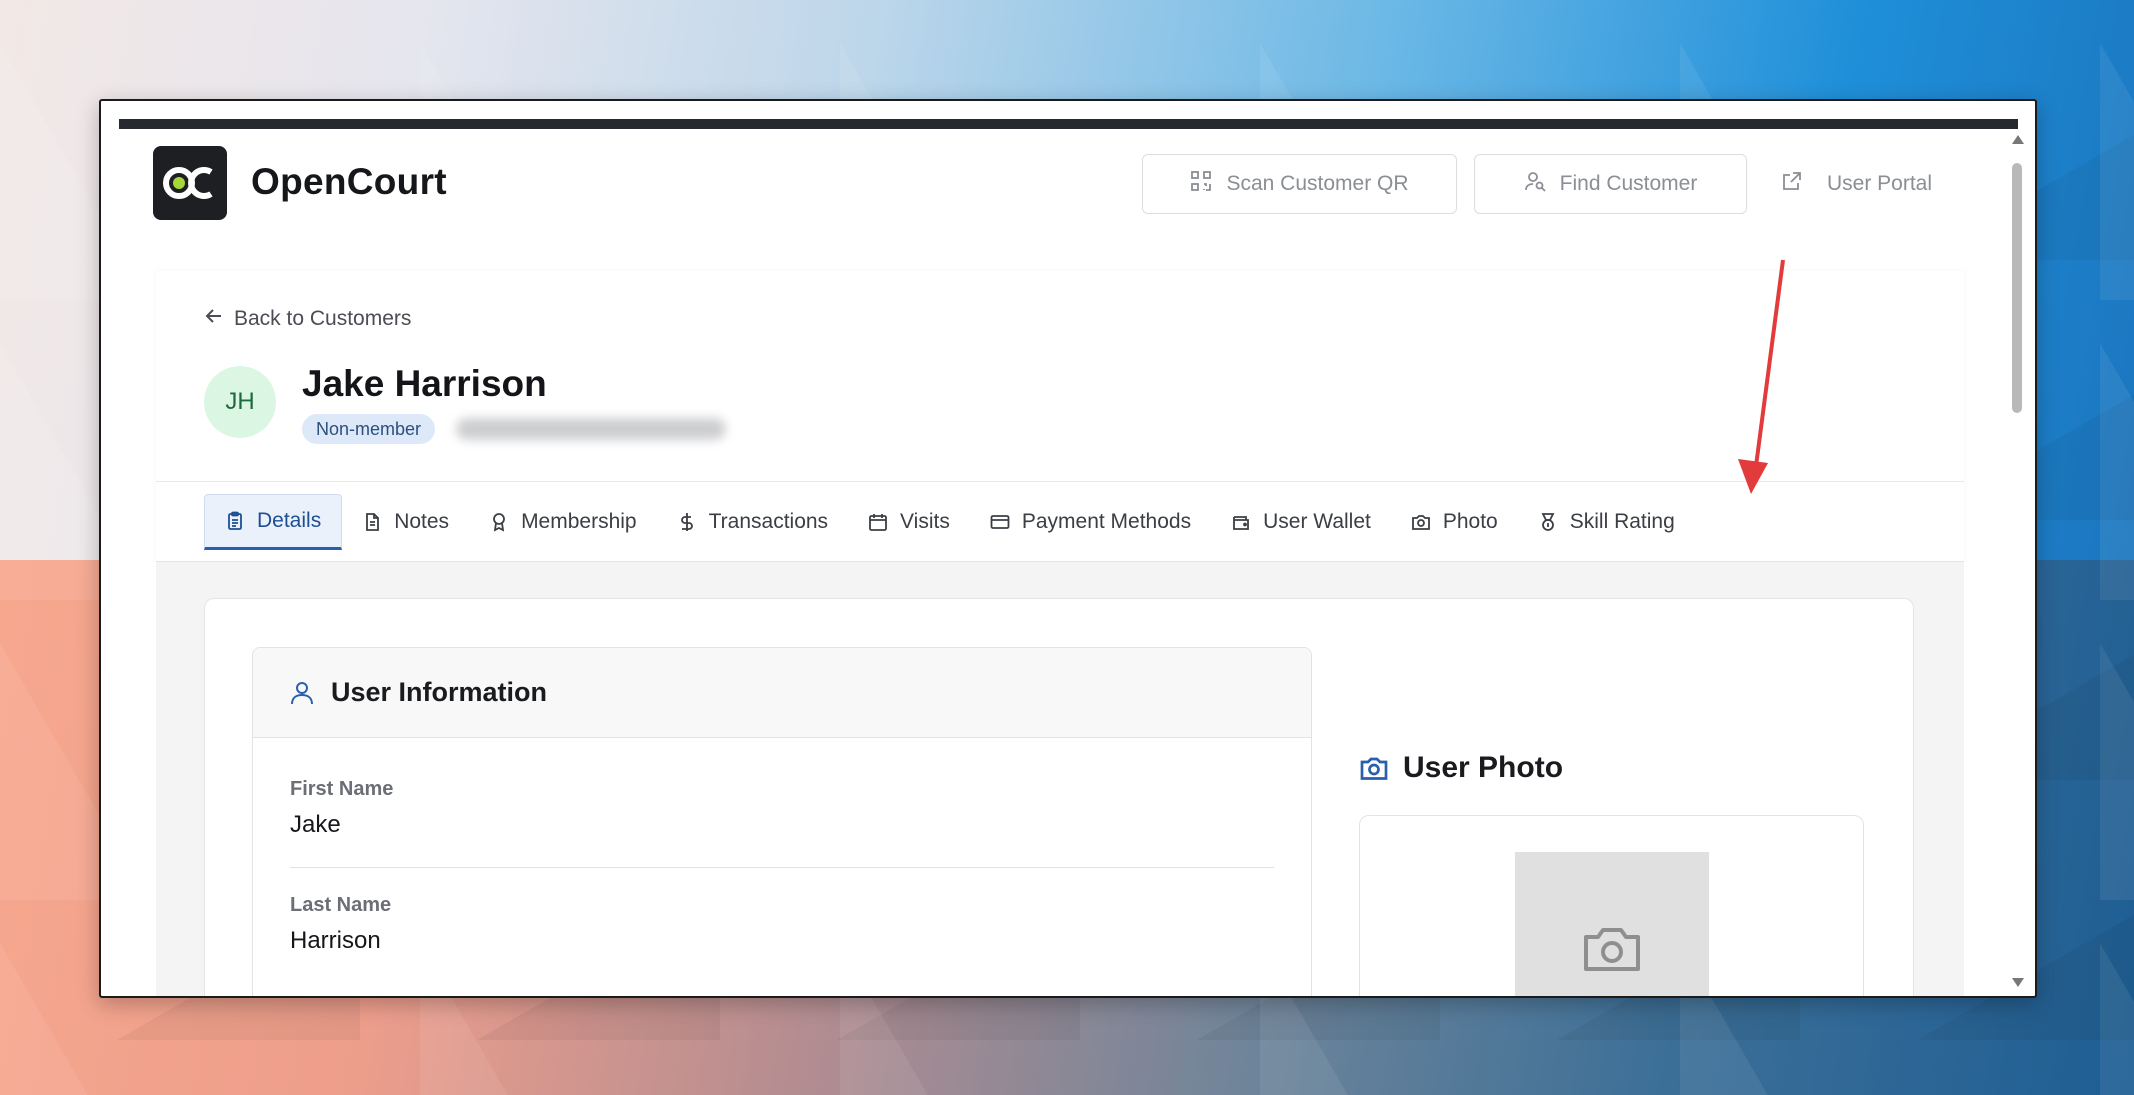 This screenshot has height=1095, width=2134. I want to click on back-to-customers-link: Back to Customers, so click(307, 319).